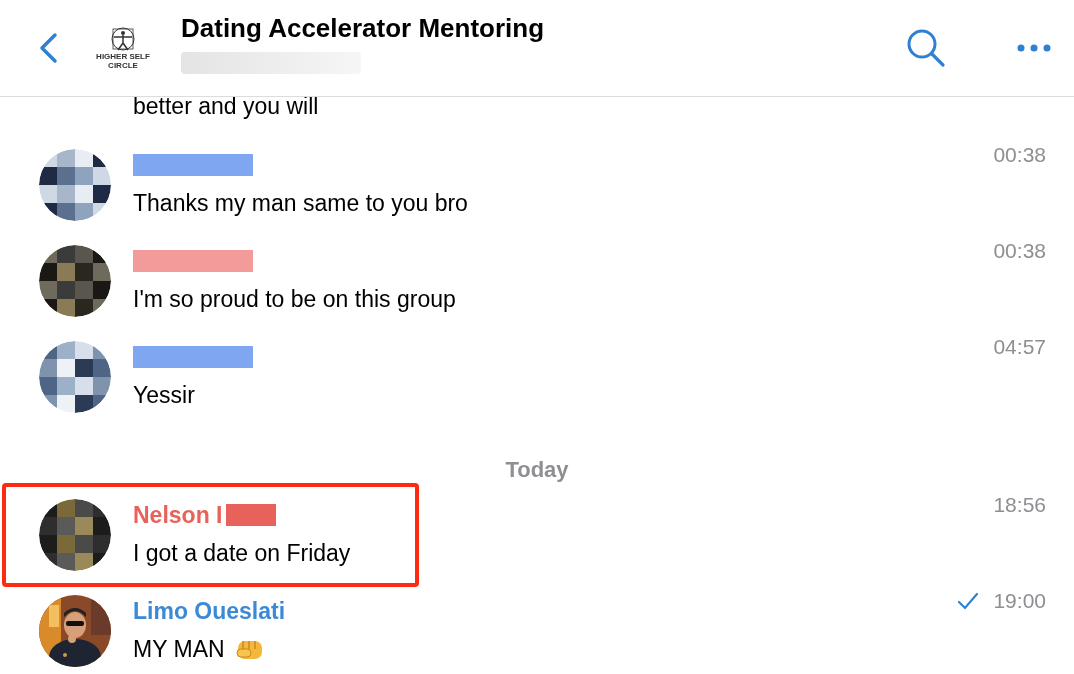 The height and width of the screenshot is (674, 1074). What do you see at coordinates (300, 203) in the screenshot?
I see `message-text: Thanks my man same to you bro` at bounding box center [300, 203].